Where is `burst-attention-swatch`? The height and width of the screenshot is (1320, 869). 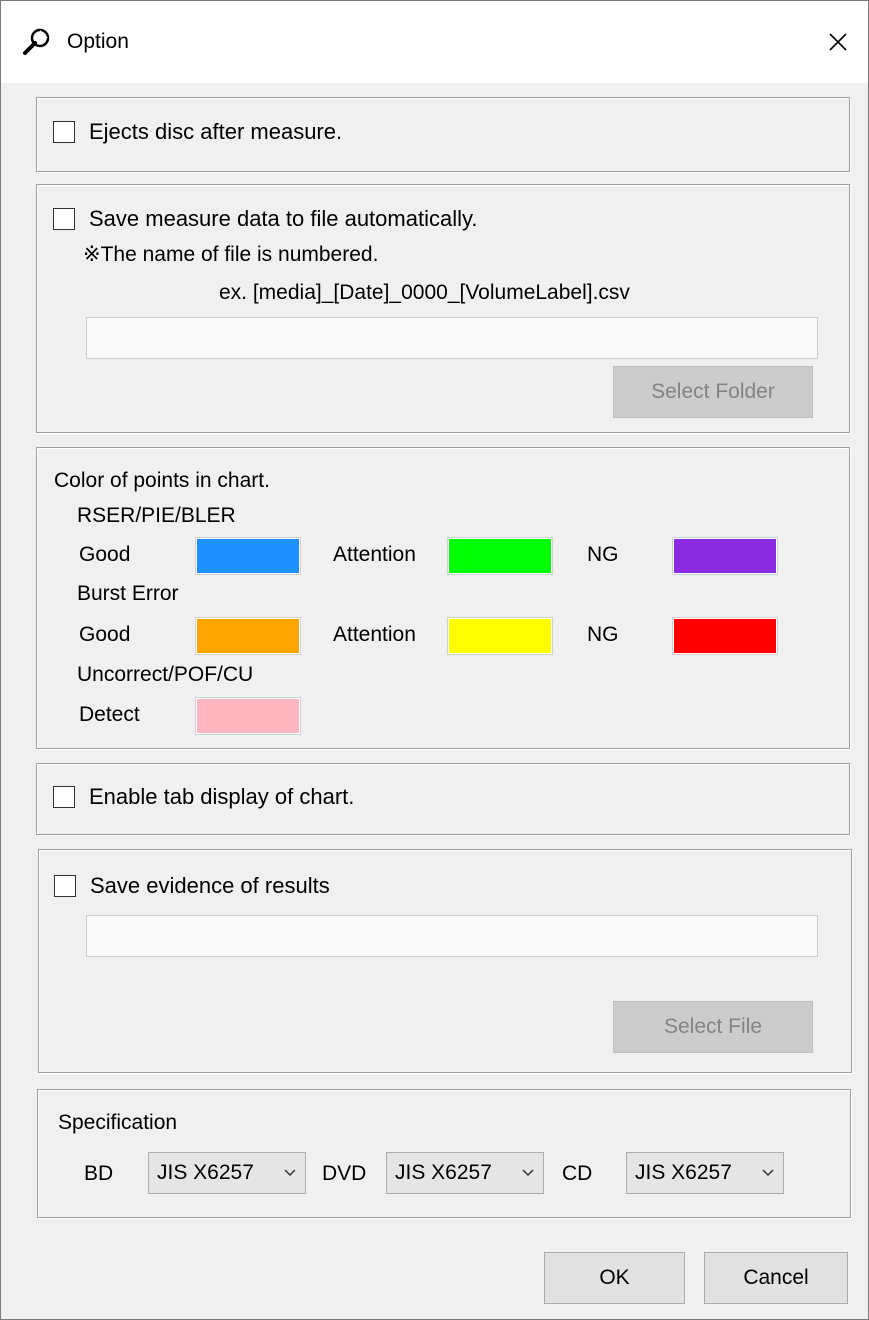 burst-attention-swatch is located at coordinates (500, 636).